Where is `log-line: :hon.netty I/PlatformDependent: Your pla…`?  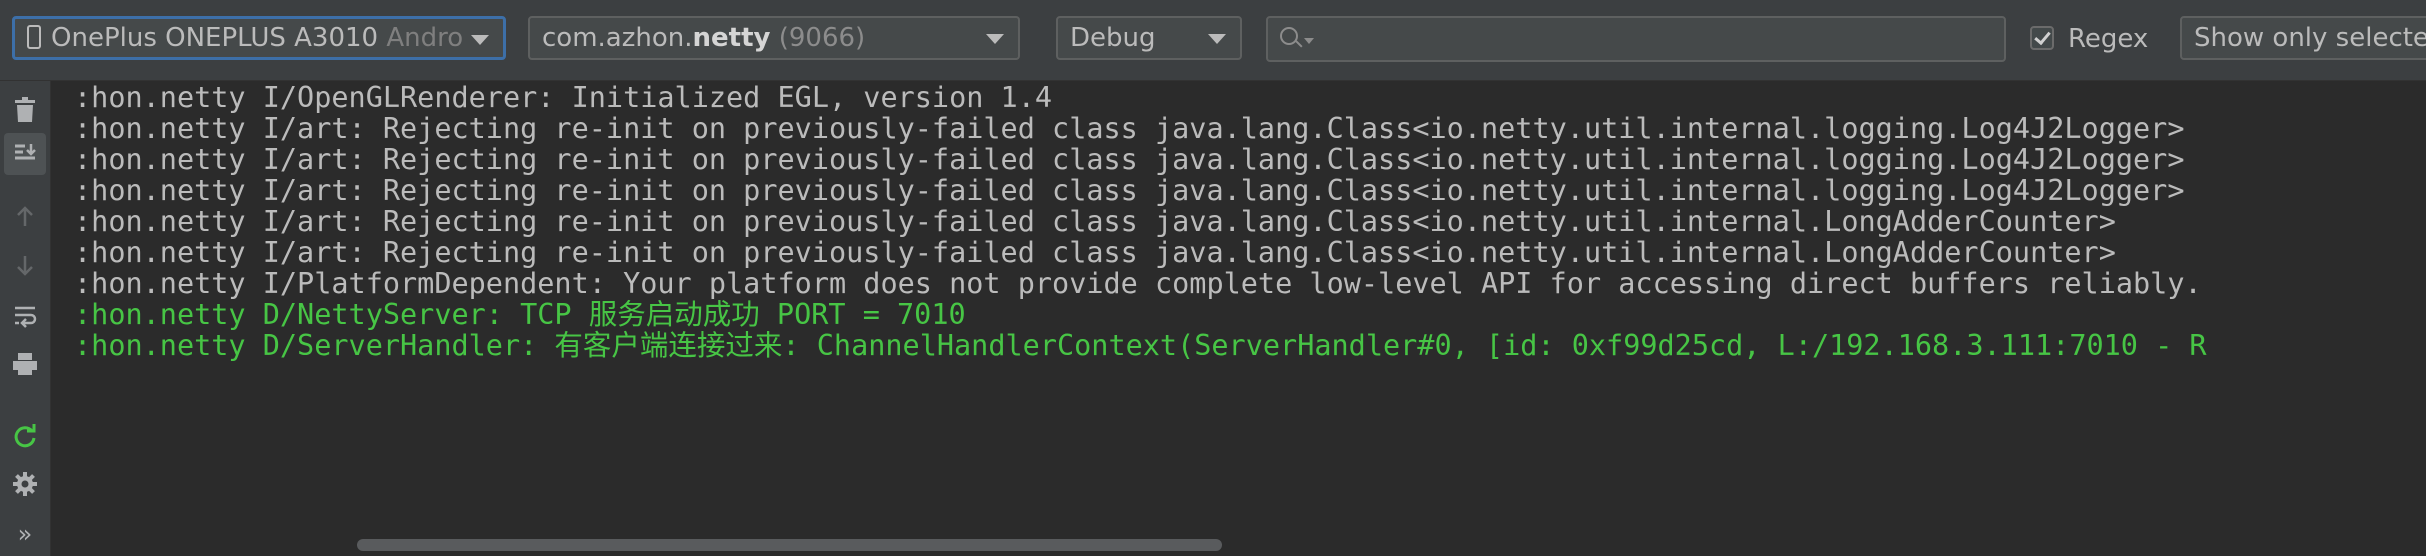
log-line: :hon.netty I/PlatformDependent: Your pla… is located at coordinates (1138, 283).